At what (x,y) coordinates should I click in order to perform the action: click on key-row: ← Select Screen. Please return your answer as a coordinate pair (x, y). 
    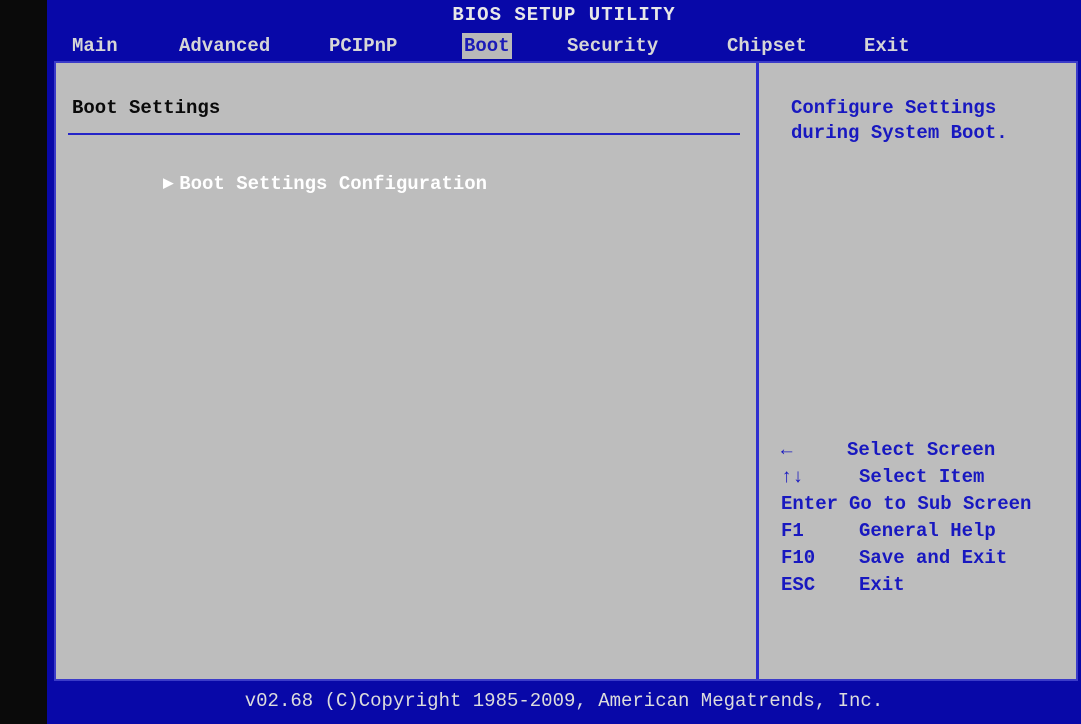
    Looking at the image, I should click on (931, 450).